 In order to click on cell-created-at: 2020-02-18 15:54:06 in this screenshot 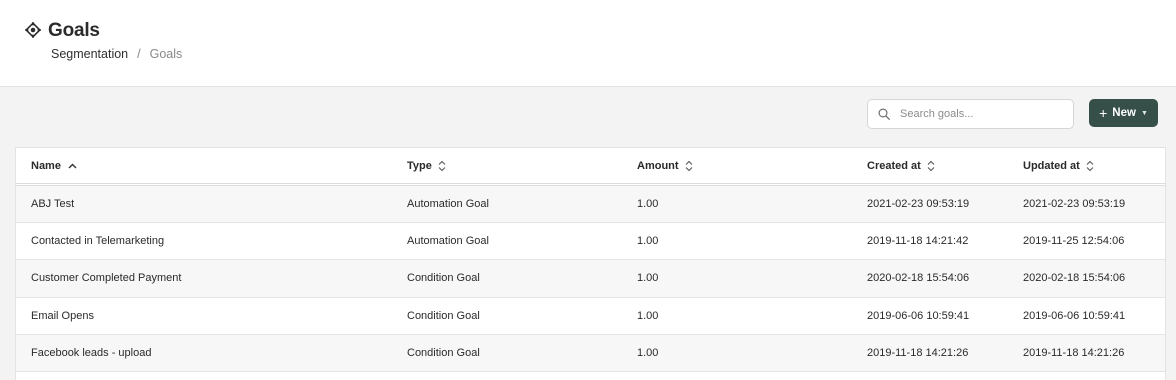, I will do `click(918, 278)`.